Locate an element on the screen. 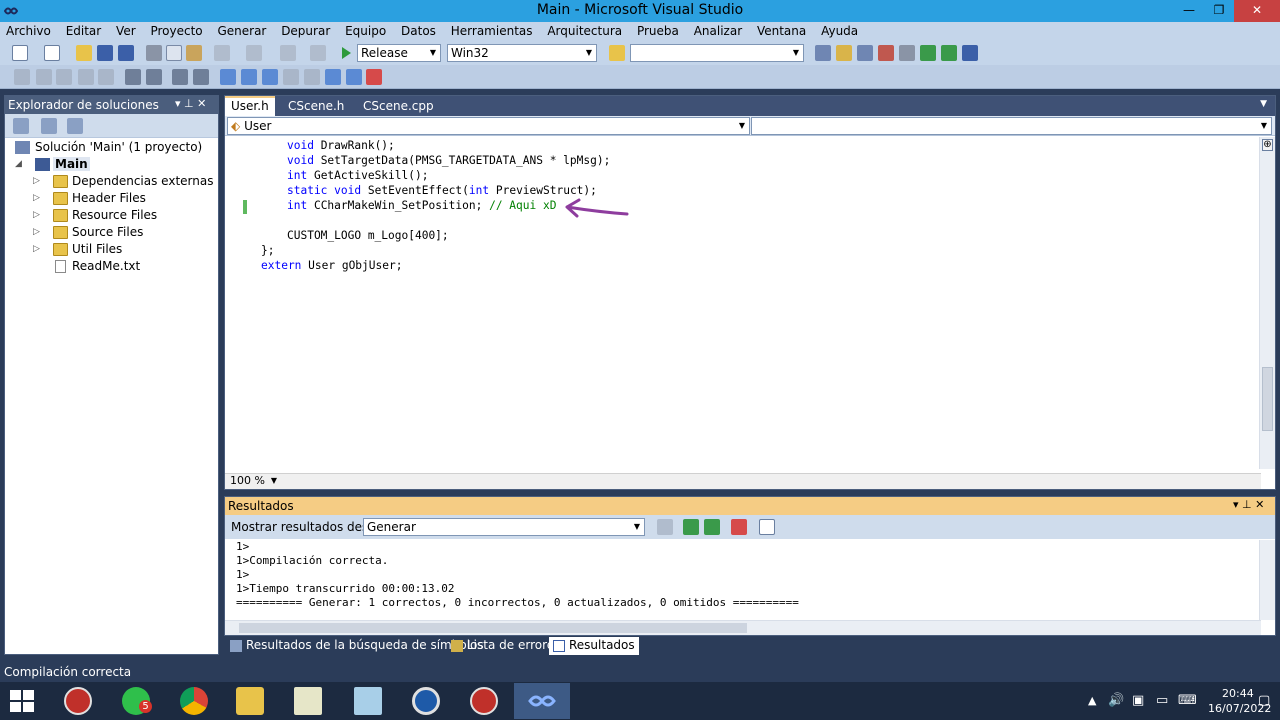  output-source-select: Generar ▼ is located at coordinates (504, 527).